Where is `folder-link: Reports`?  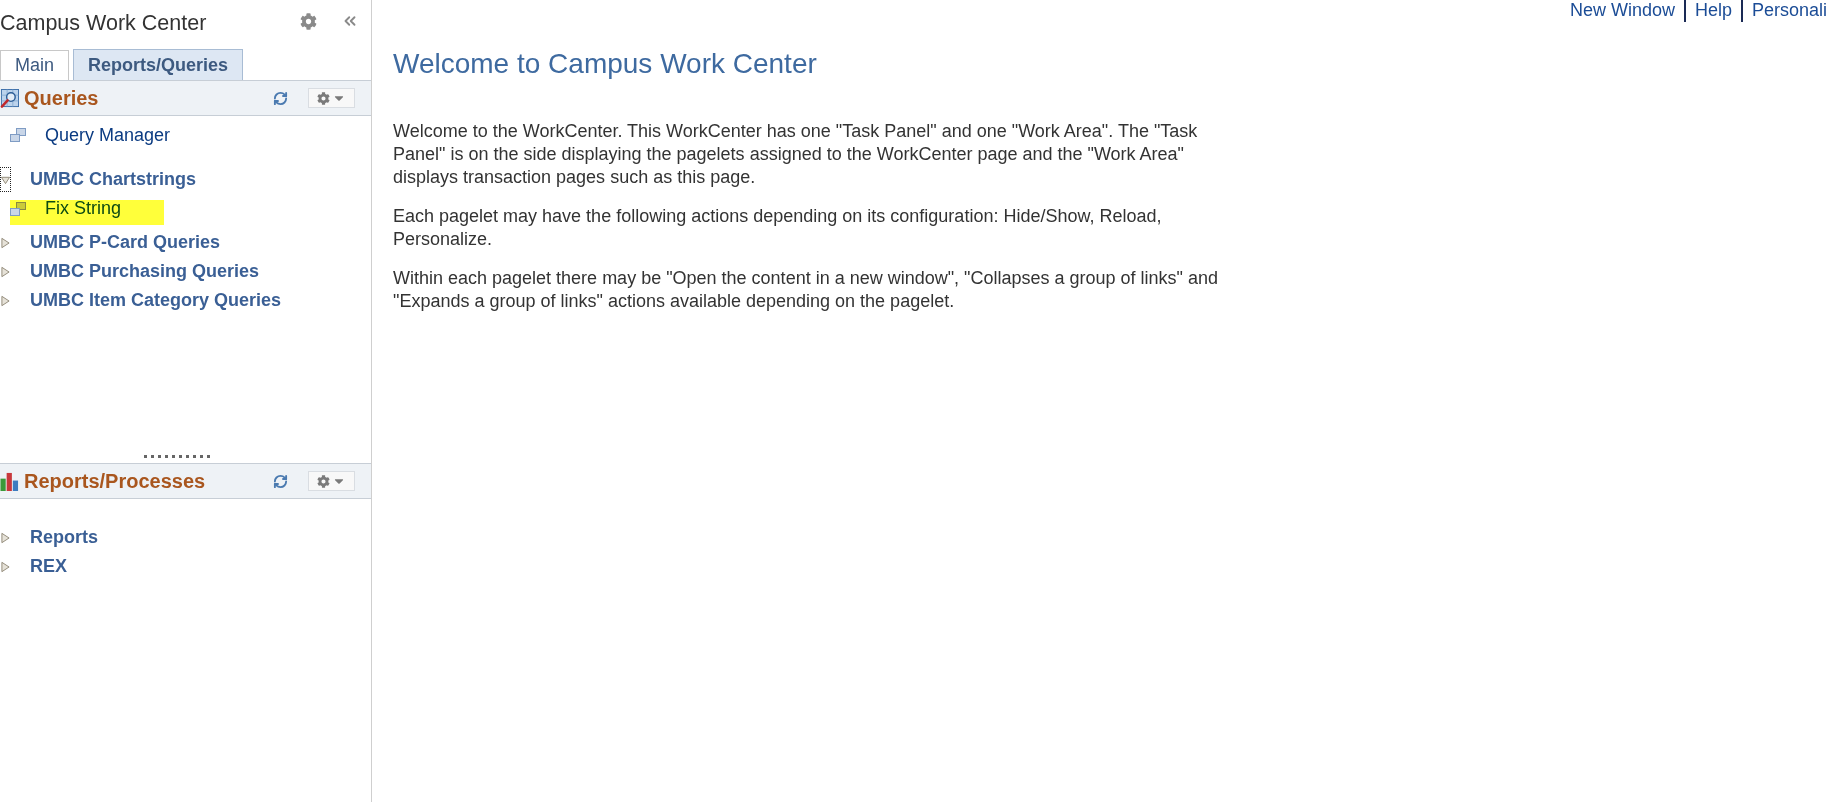
folder-link: Reports is located at coordinates (64, 537).